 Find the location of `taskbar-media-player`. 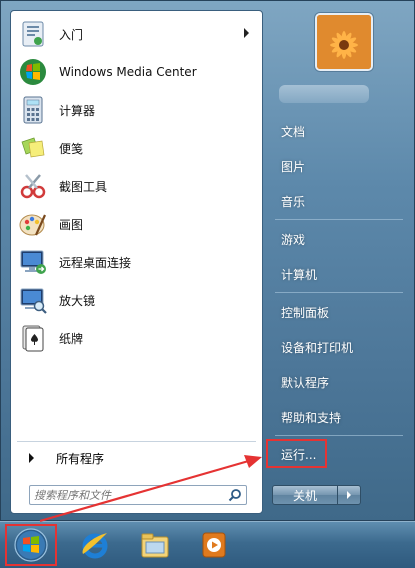

taskbar-media-player is located at coordinates (214, 546).